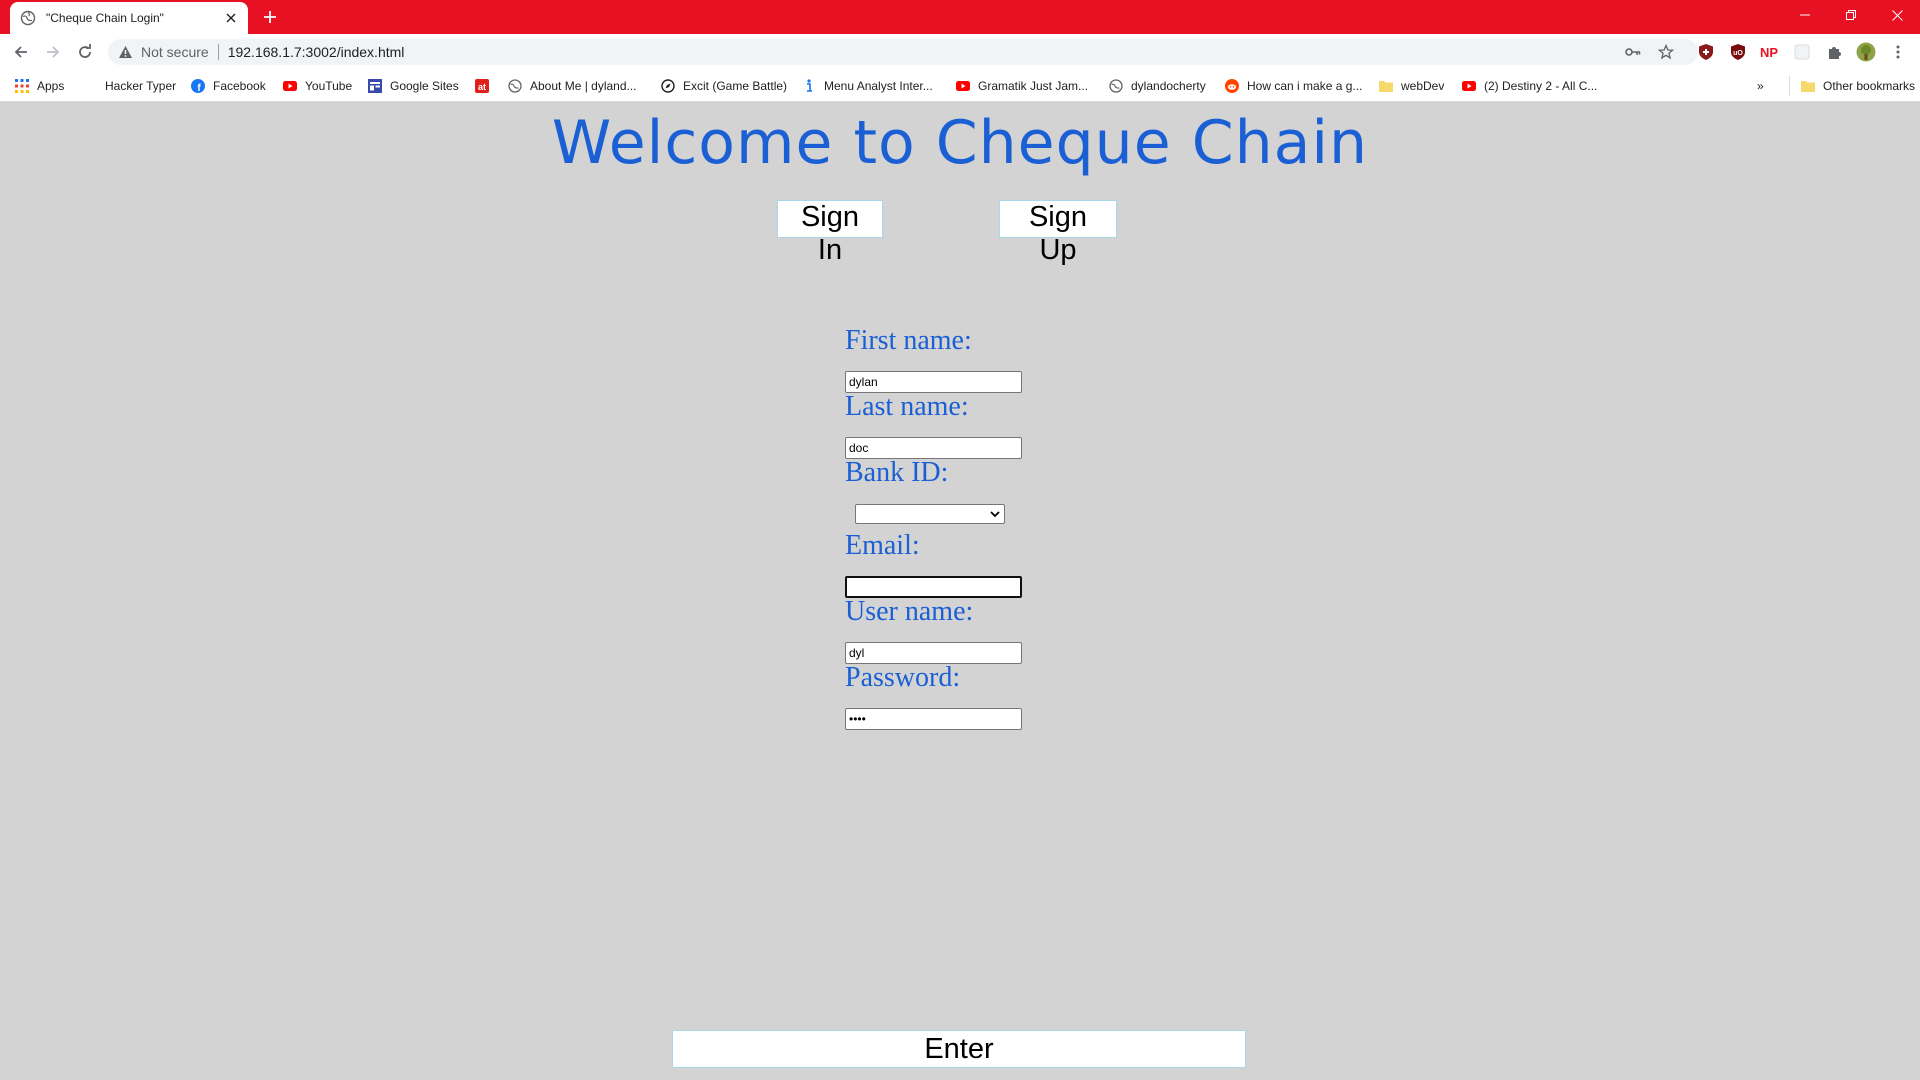 This screenshot has width=1920, height=1080. Describe the element at coordinates (175, 52) in the screenshot. I see `security-label: Not secure` at that location.